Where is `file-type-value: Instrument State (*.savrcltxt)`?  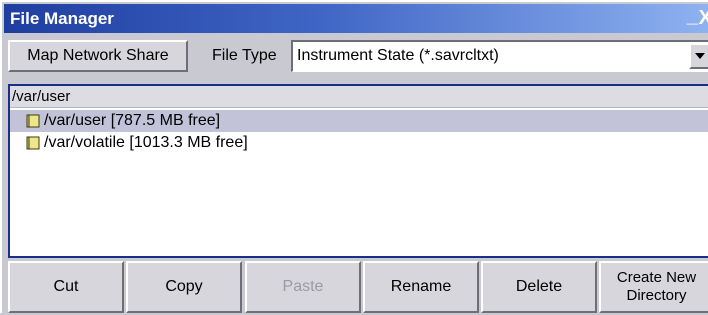
file-type-value: Instrument State (*.savrcltxt) is located at coordinates (398, 55).